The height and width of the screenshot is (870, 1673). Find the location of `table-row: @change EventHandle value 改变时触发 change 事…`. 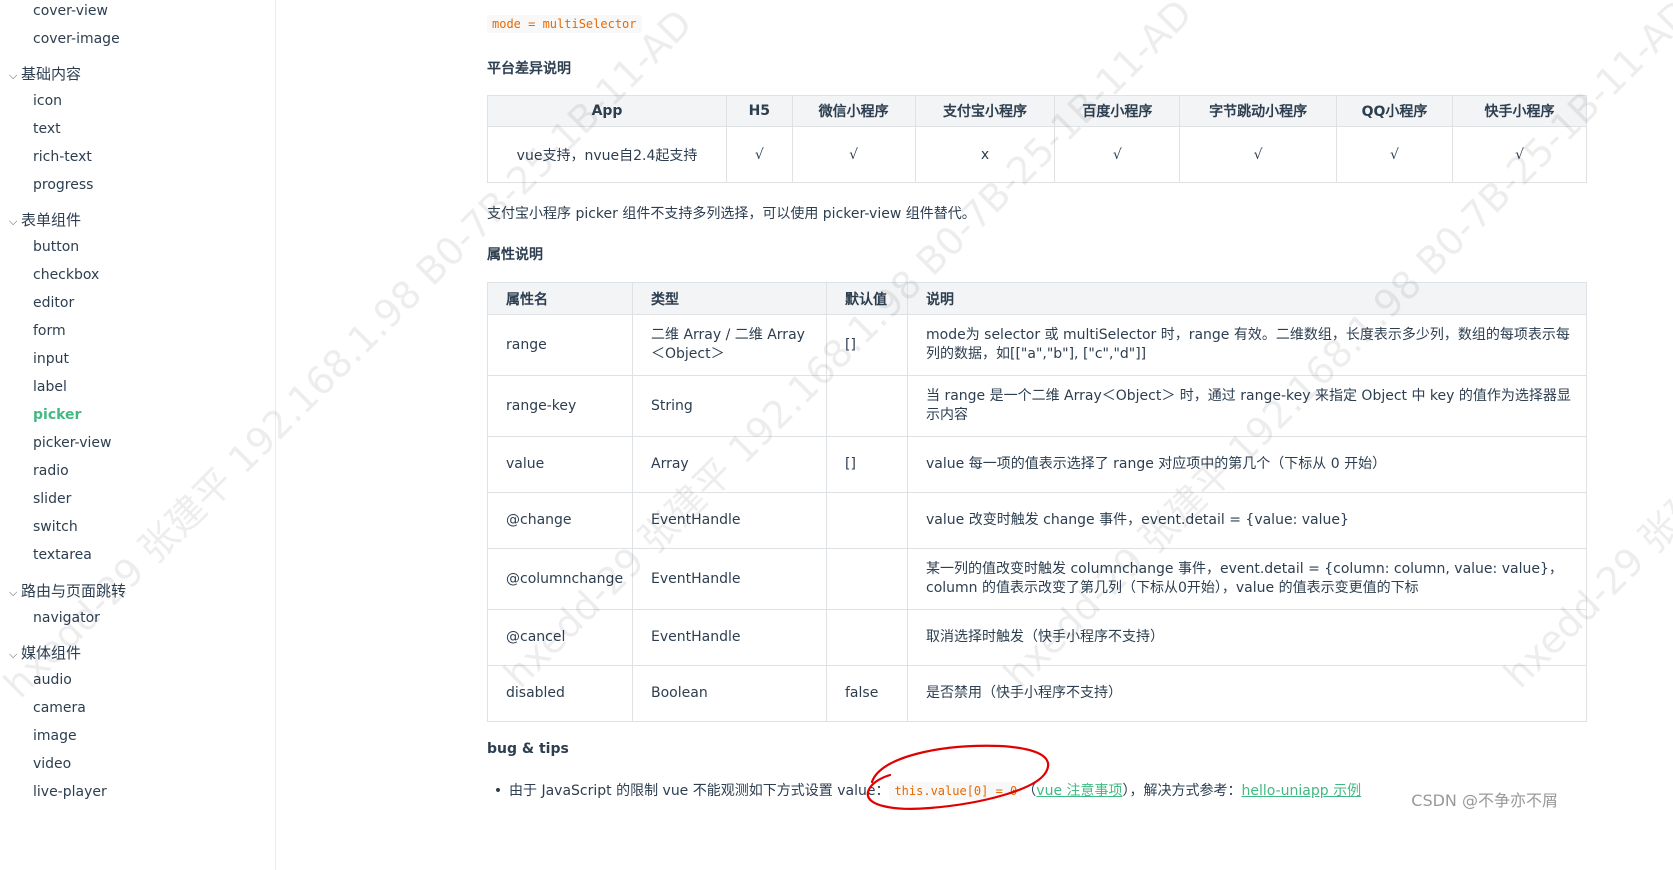

table-row: @change EventHandle value 改变时触发 change 事… is located at coordinates (1037, 520).